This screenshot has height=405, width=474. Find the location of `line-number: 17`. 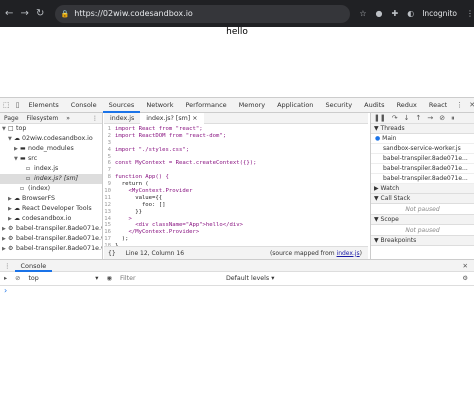

line-number: 17 is located at coordinates (109, 239).